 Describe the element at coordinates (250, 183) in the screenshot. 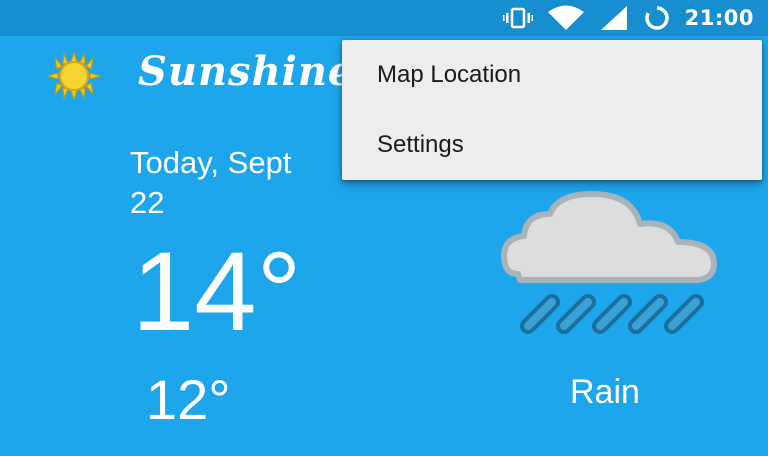

I see `today-date: Today, Sept 22` at that location.